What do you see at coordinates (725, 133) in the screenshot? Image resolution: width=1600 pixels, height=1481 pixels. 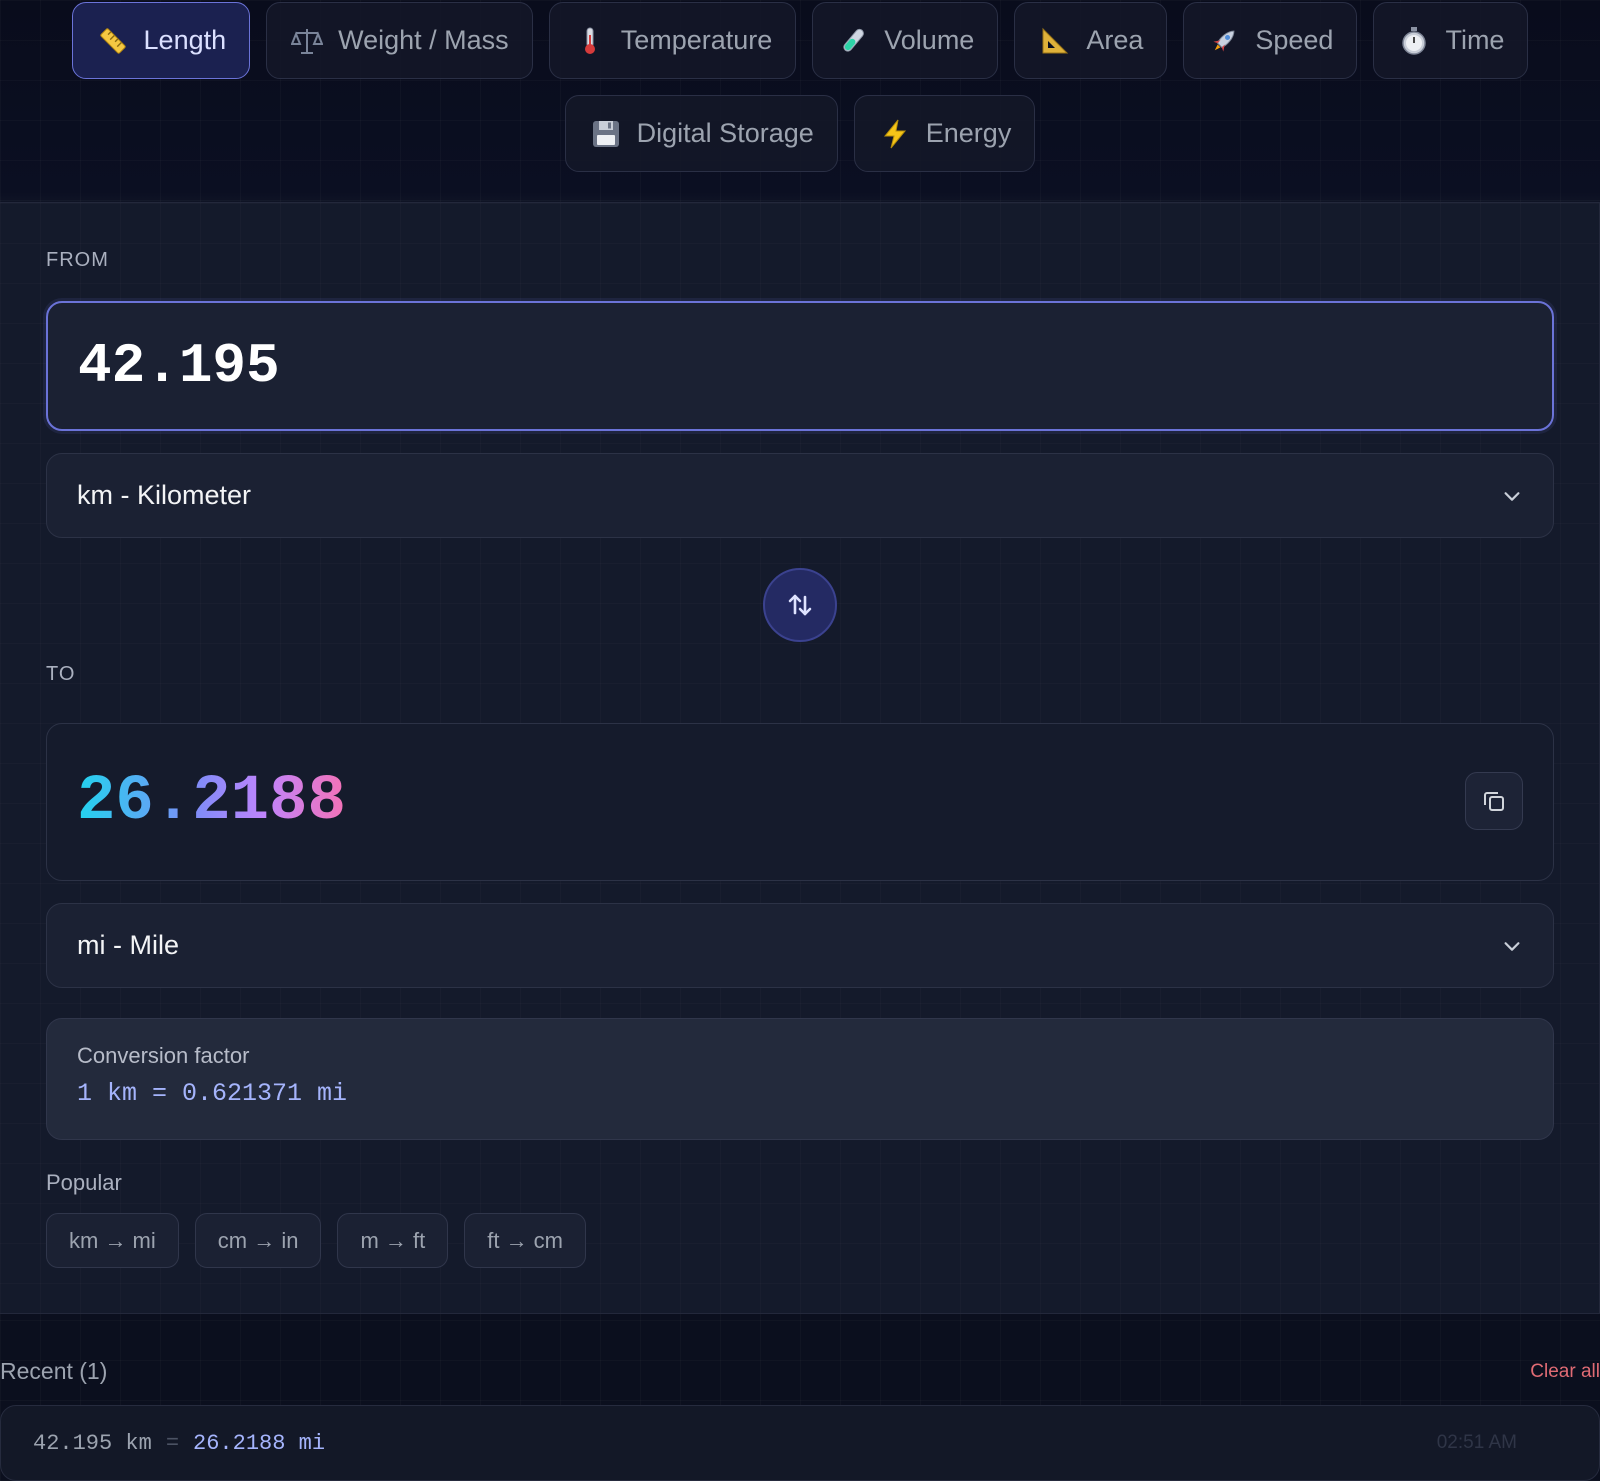 I see `tab-digital-storage-label: Digital Storage` at bounding box center [725, 133].